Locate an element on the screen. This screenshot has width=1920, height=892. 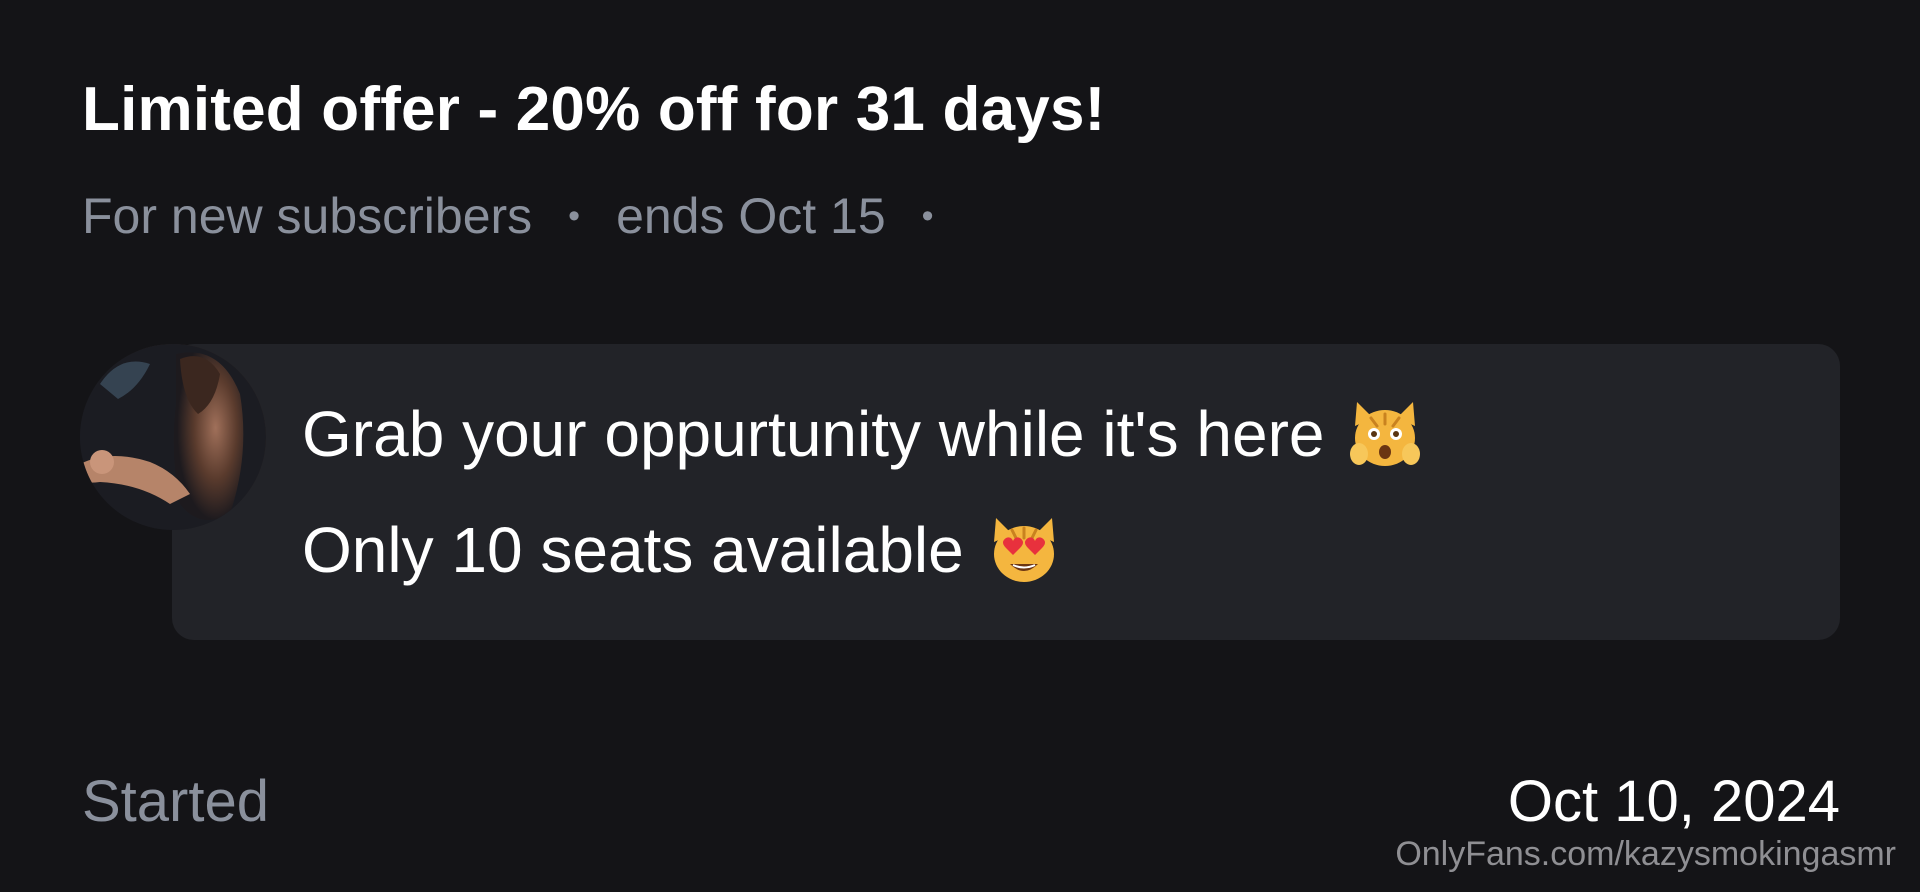
watermark: OnlyFans.com/kazysmokingasmr is located at coordinates (1645, 854).